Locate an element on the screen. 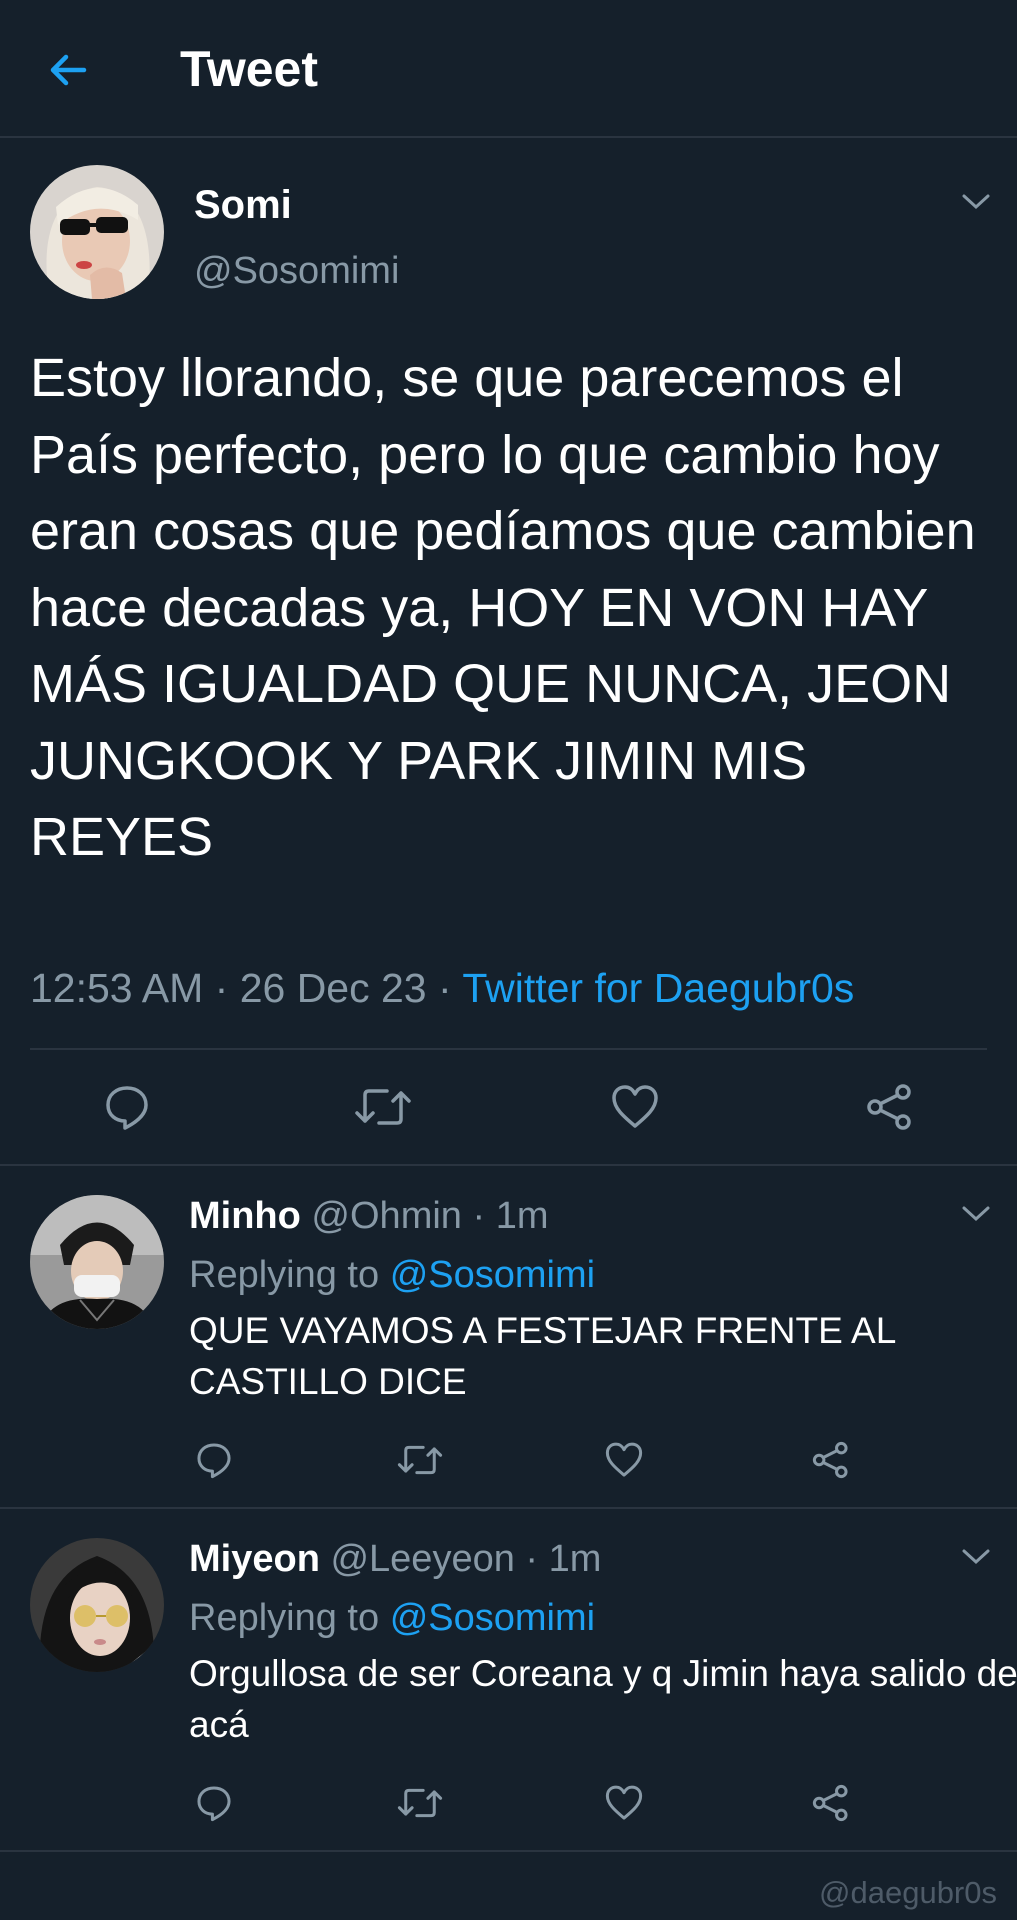  reply-header: Minho @Ohmin · 1m is located at coordinates (369, 1216).